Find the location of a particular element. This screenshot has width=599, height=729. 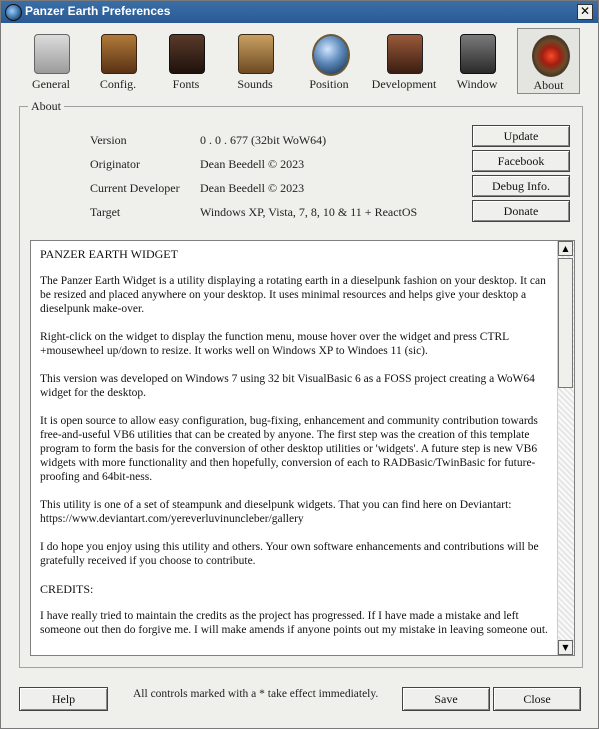

update-button: Update is located at coordinates (521, 136).